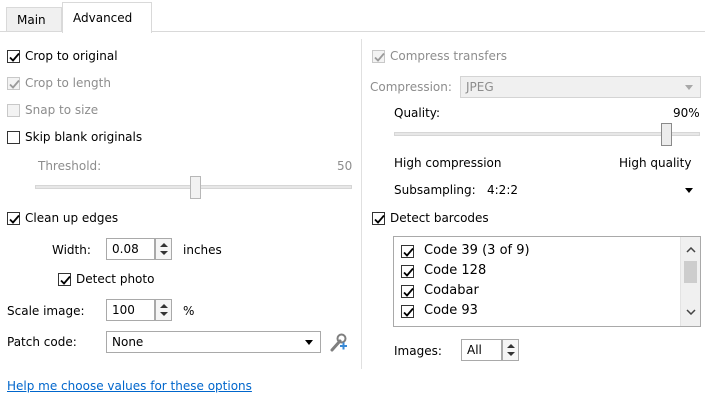 The image size is (705, 406). What do you see at coordinates (435, 190) in the screenshot?
I see `subsampling-label: Subsampling:` at bounding box center [435, 190].